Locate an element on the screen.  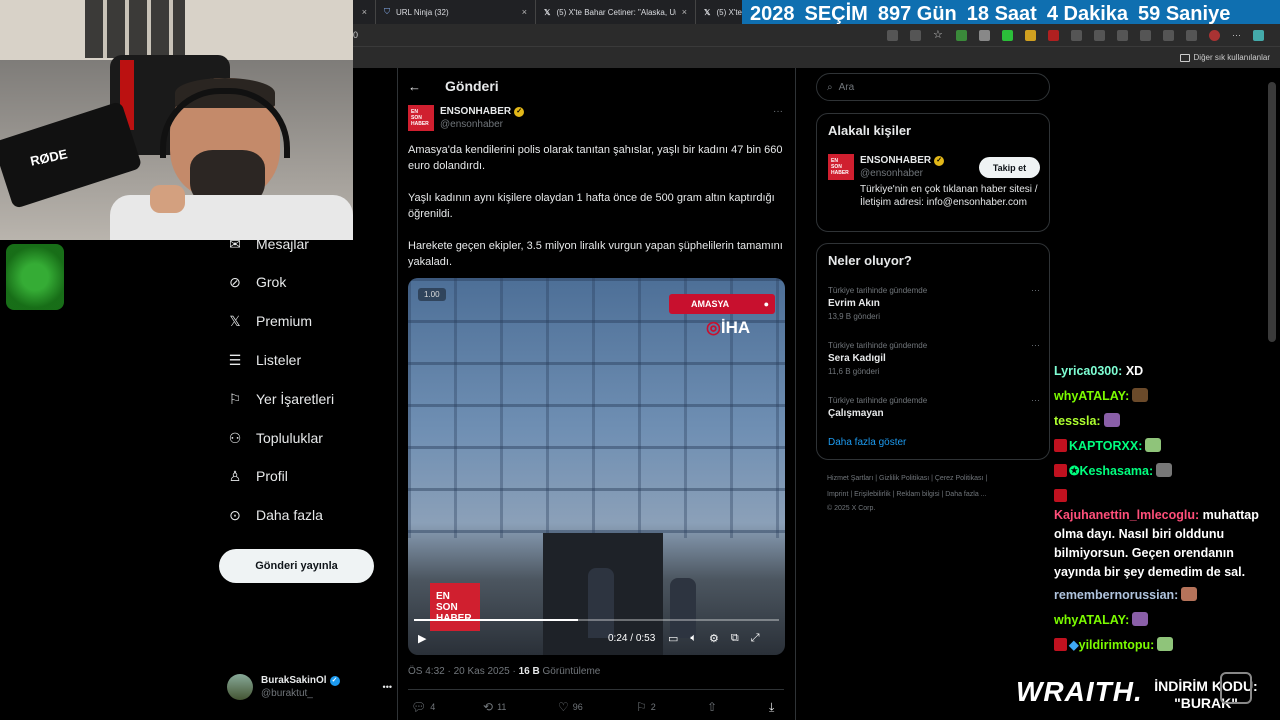
profile-avatar-icon is located at coordinates (1214, 35).